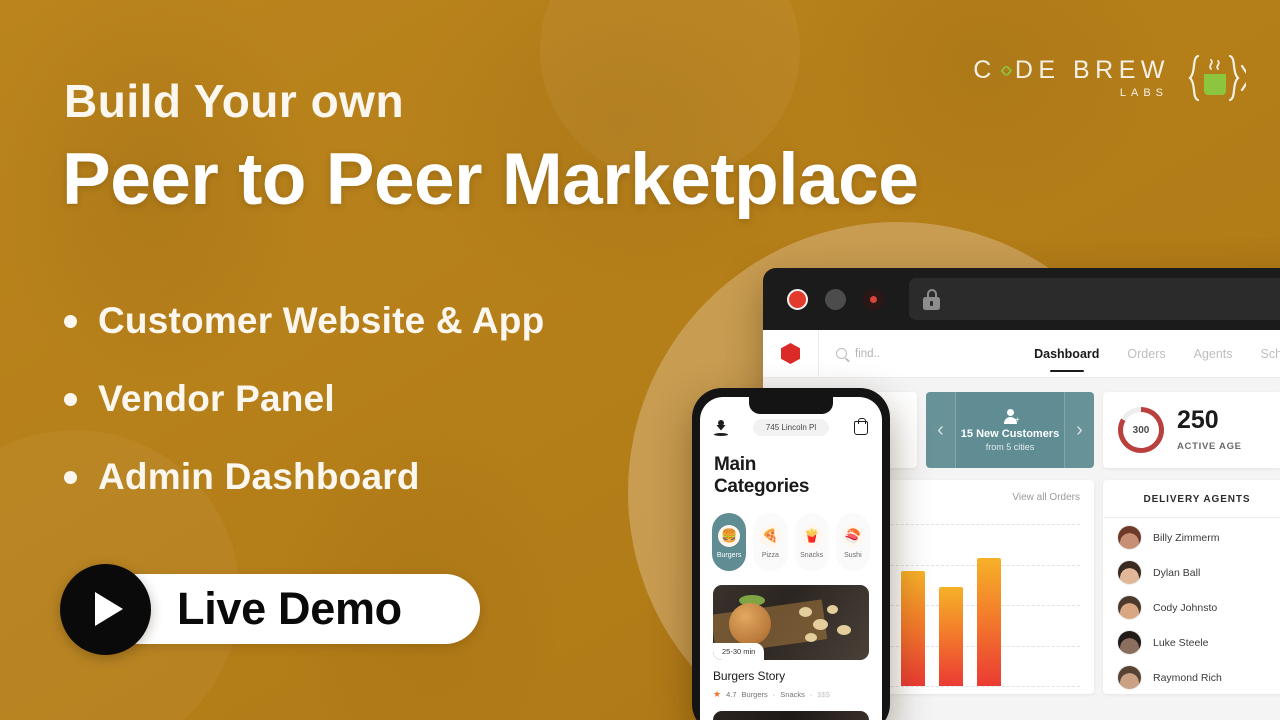 The width and height of the screenshot is (1280, 720). I want to click on agent-name: Raymond Rich, so click(1187, 677).